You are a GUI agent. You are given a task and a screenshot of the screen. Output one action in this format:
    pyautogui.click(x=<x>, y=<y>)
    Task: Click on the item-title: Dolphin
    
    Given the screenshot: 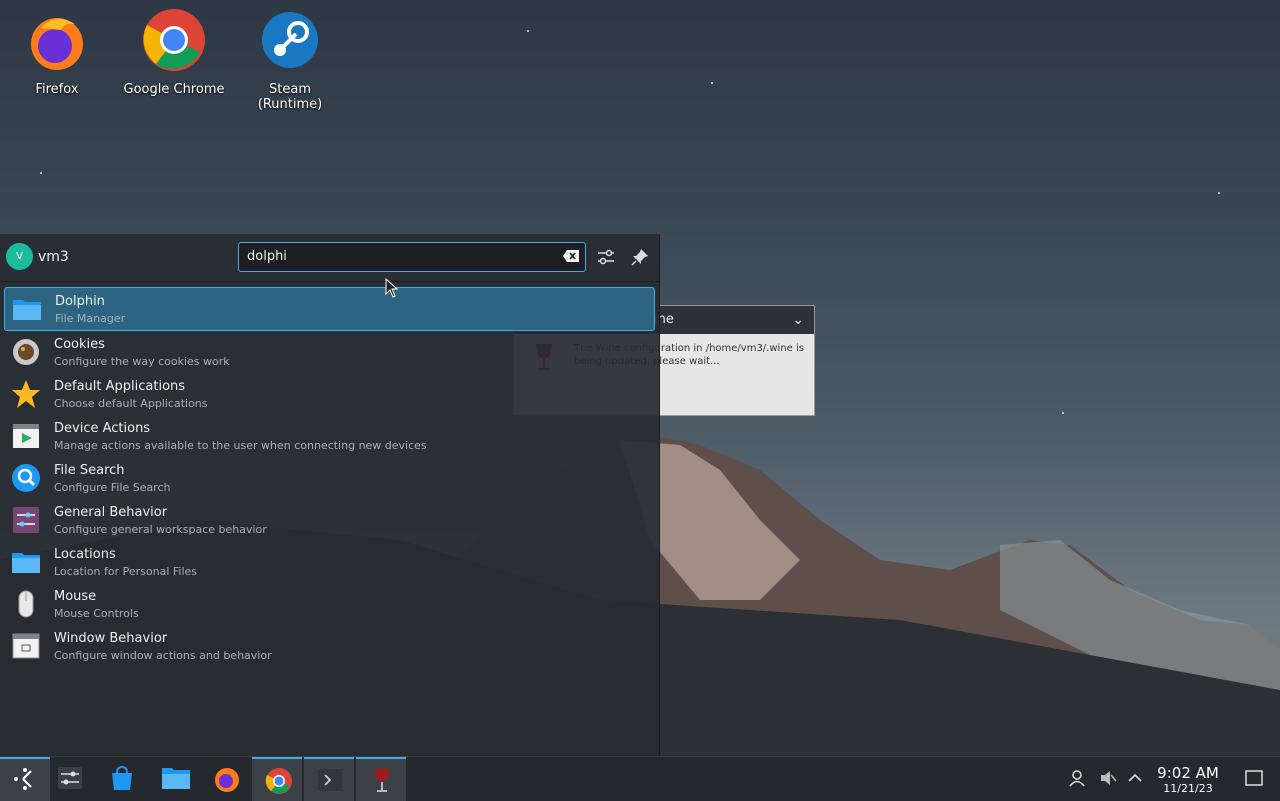 What is the action you would take?
    pyautogui.click(x=80, y=301)
    